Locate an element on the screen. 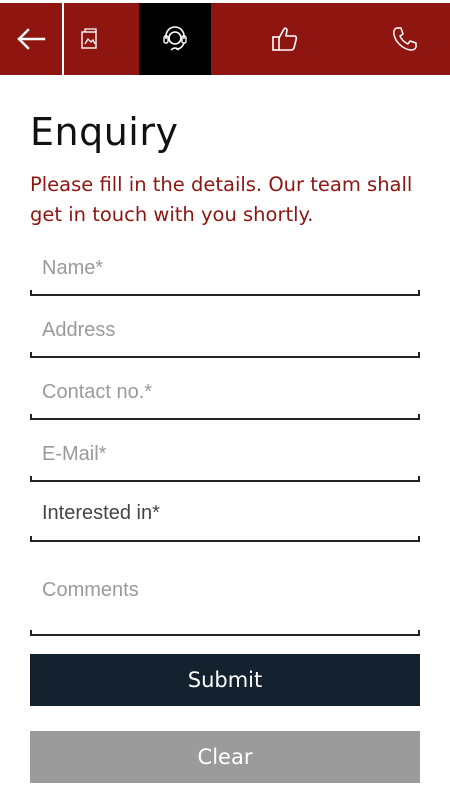  top-nav-bar is located at coordinates (225, 39).